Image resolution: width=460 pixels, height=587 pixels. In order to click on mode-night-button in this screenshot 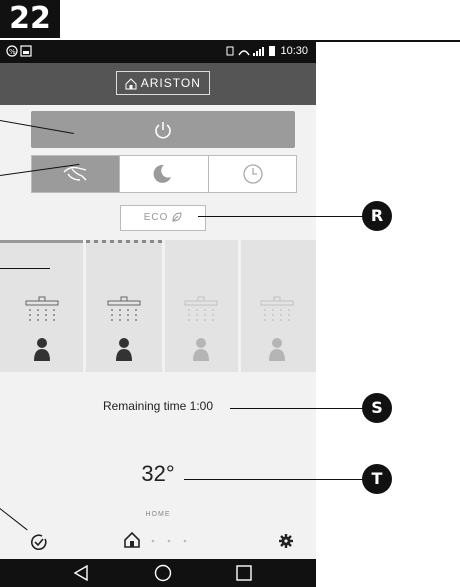, I will do `click(164, 174)`.